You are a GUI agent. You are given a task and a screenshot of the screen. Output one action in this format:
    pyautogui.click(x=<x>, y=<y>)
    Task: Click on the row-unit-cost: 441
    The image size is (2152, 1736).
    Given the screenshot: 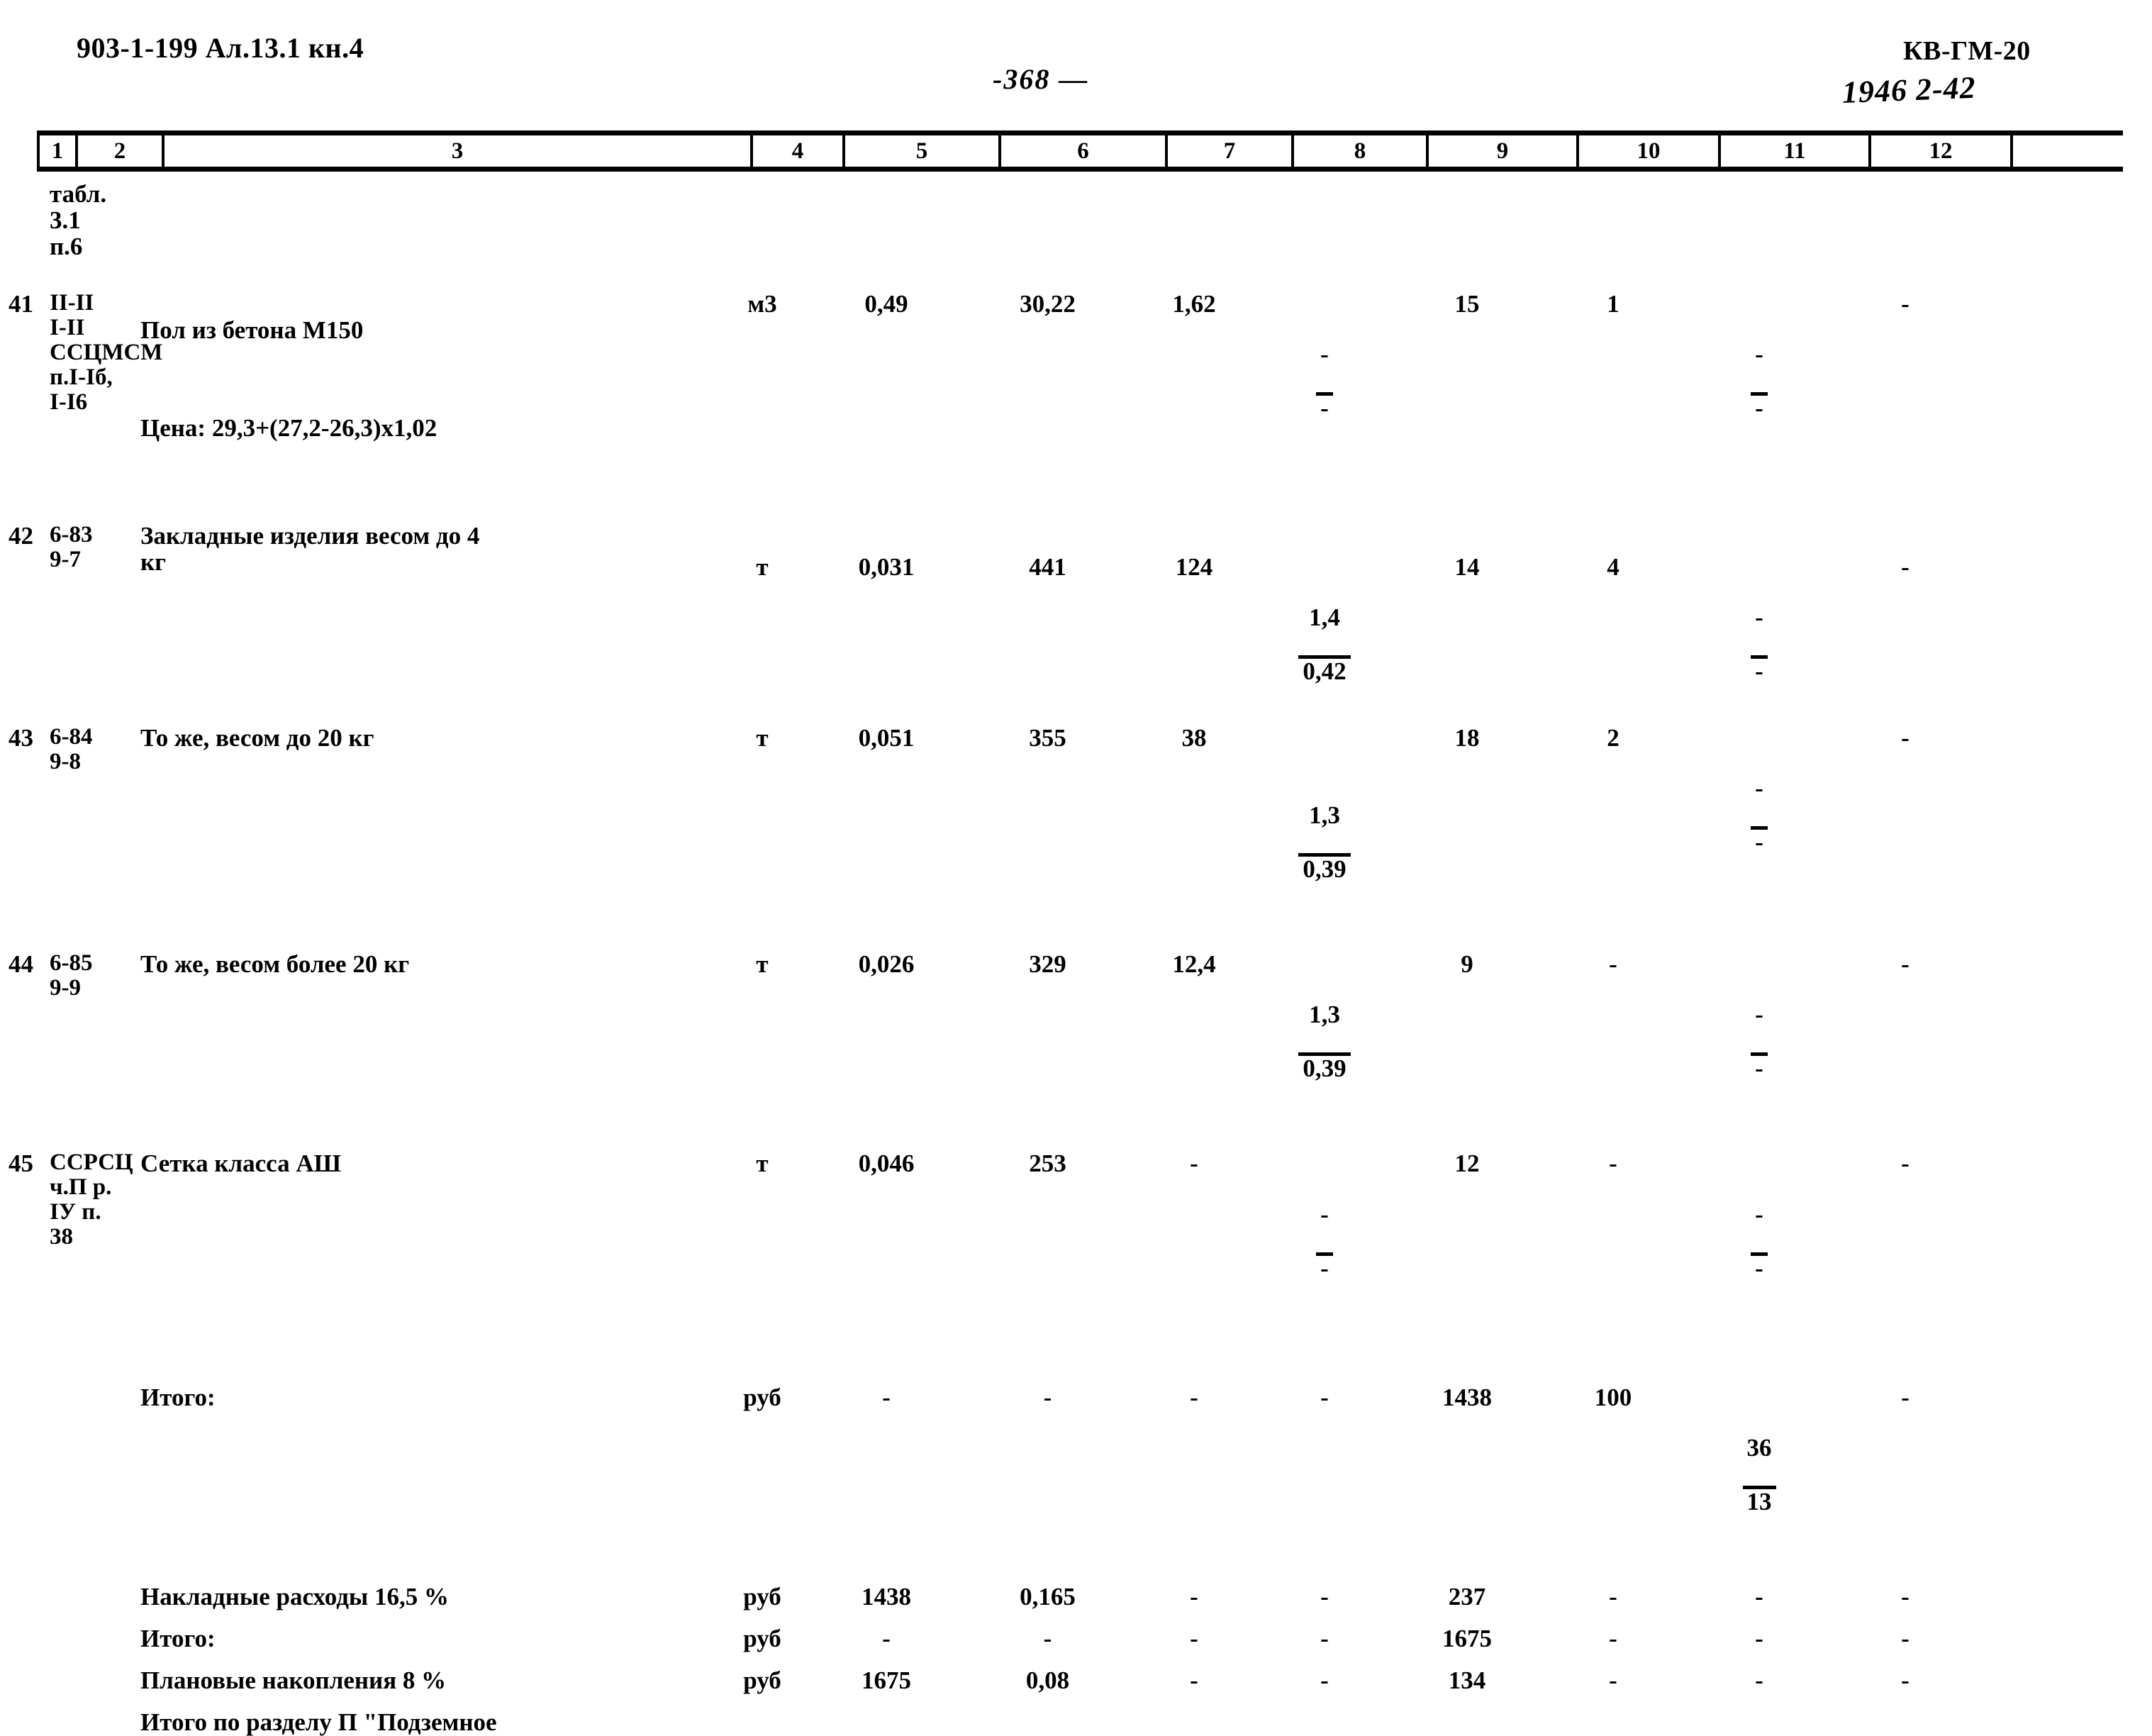 What is the action you would take?
    pyautogui.click(x=1047, y=566)
    